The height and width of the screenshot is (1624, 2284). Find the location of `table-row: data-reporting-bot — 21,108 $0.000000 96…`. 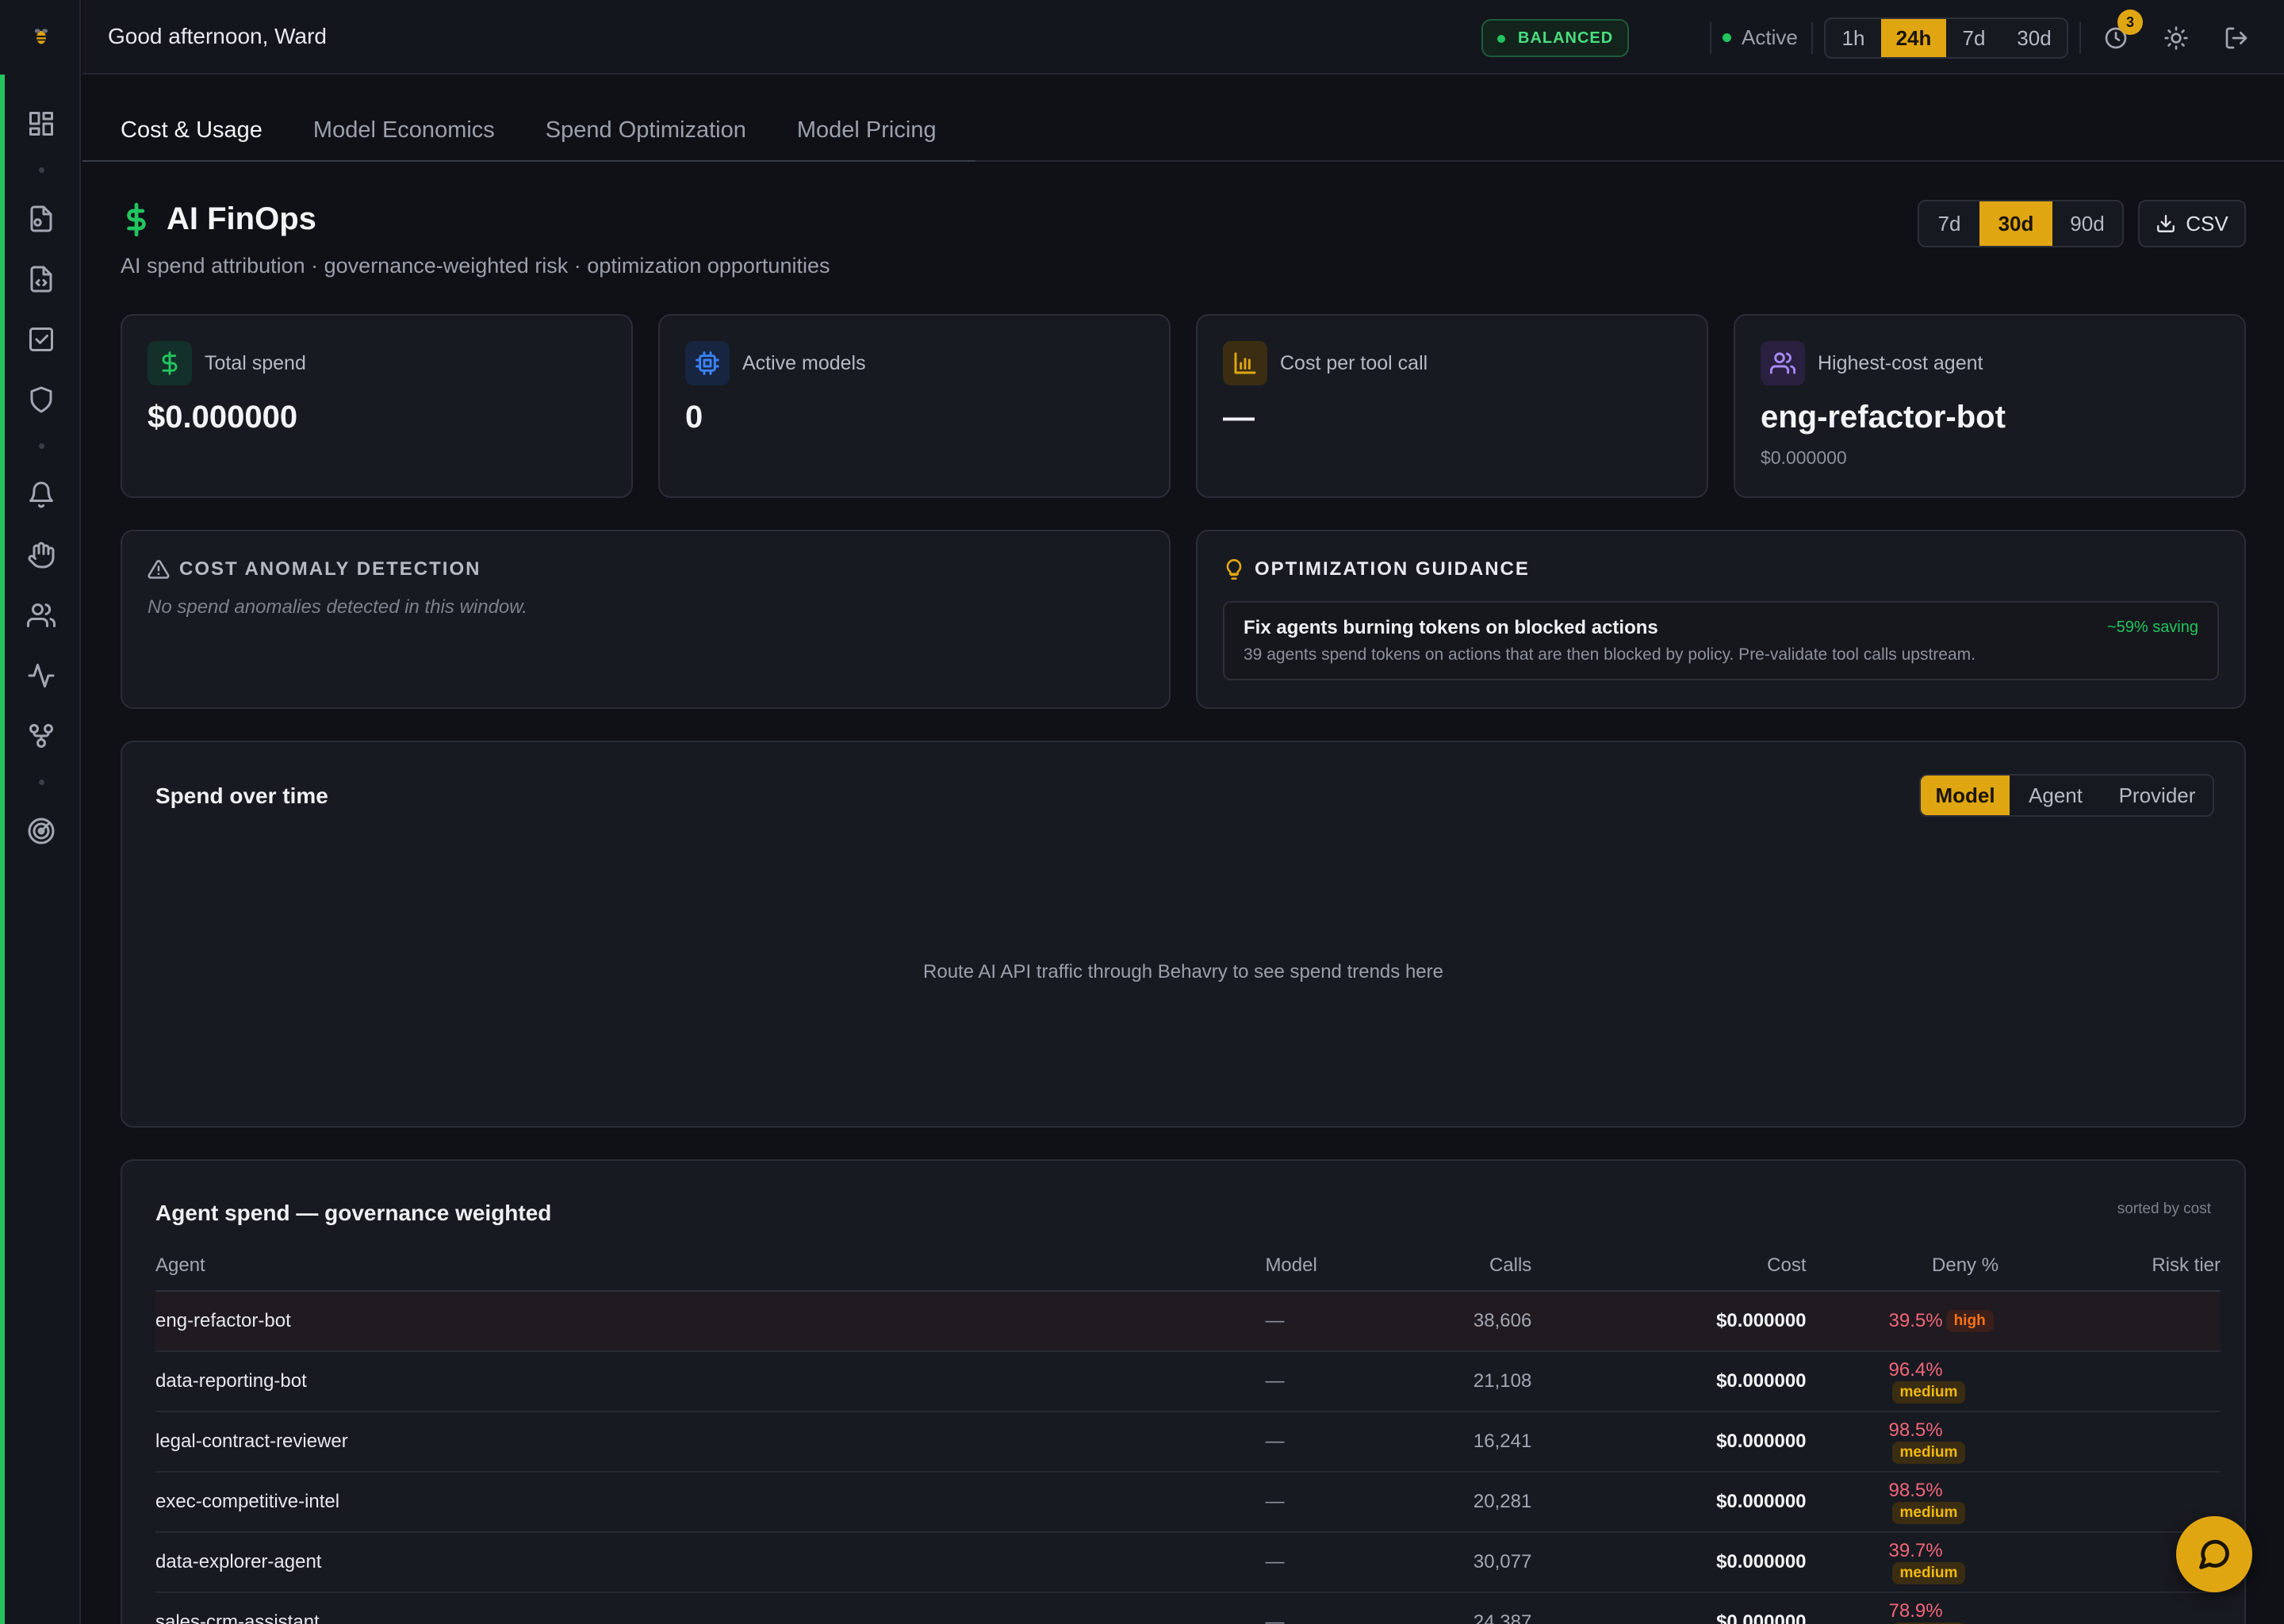

table-row: data-reporting-bot — 21,108 $0.000000 96… is located at coordinates (1188, 1381).